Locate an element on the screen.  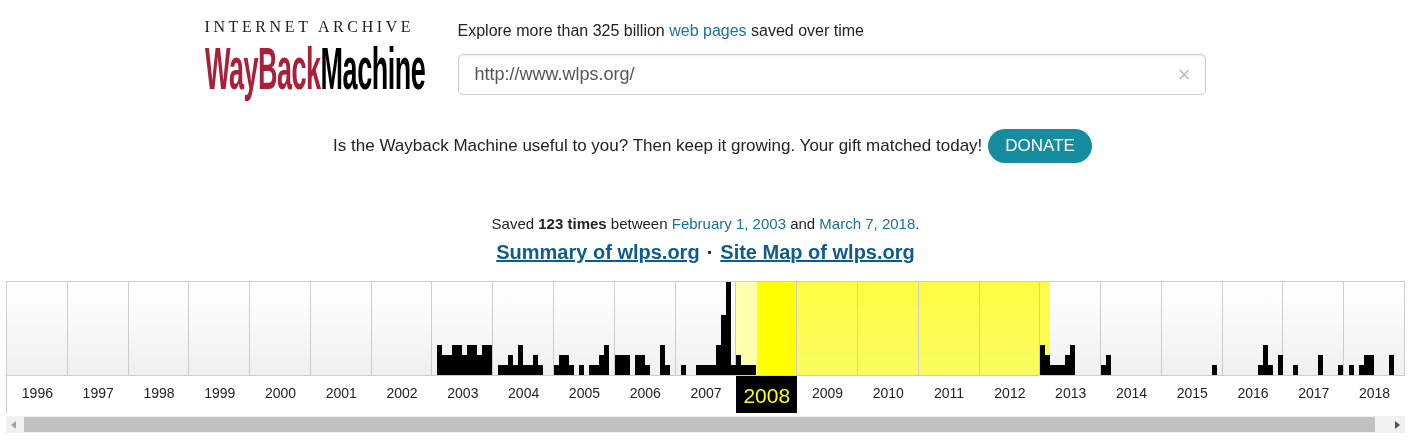
donate-button: DONATE is located at coordinates (1040, 146).